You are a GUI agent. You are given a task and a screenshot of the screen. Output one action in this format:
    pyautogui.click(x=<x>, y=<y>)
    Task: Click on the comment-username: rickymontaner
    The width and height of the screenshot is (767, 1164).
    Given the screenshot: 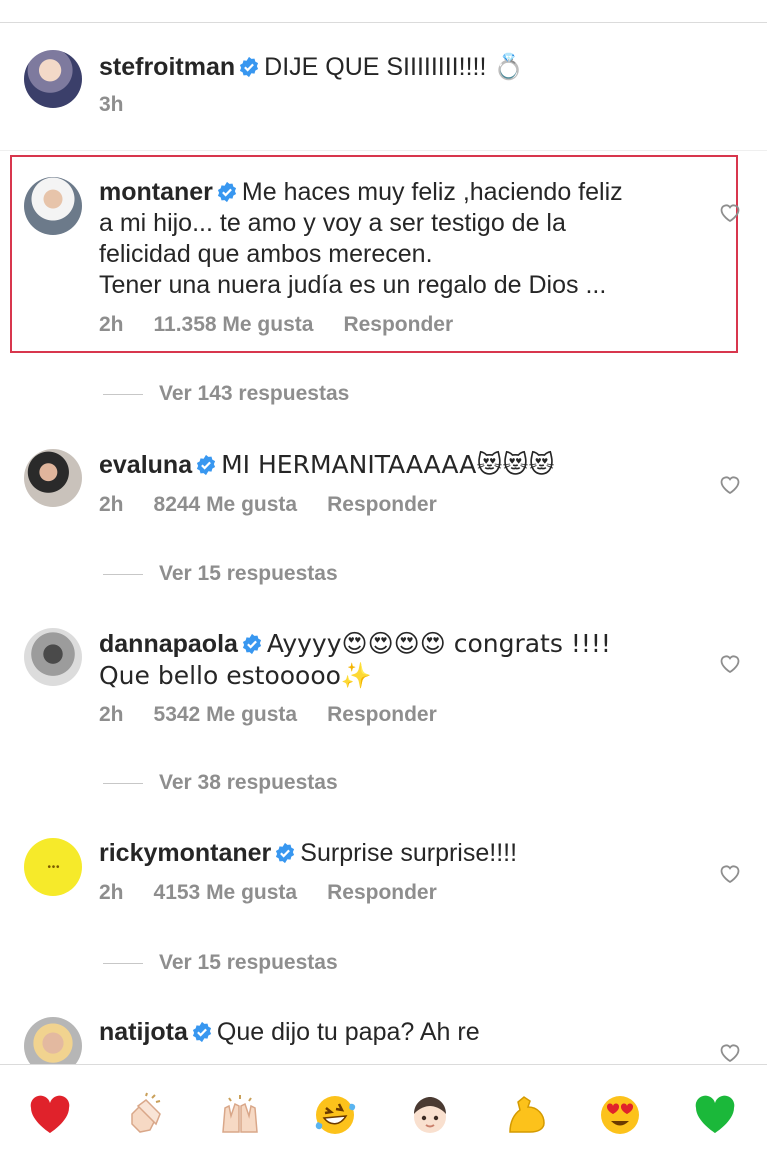 What is the action you would take?
    pyautogui.click(x=185, y=853)
    